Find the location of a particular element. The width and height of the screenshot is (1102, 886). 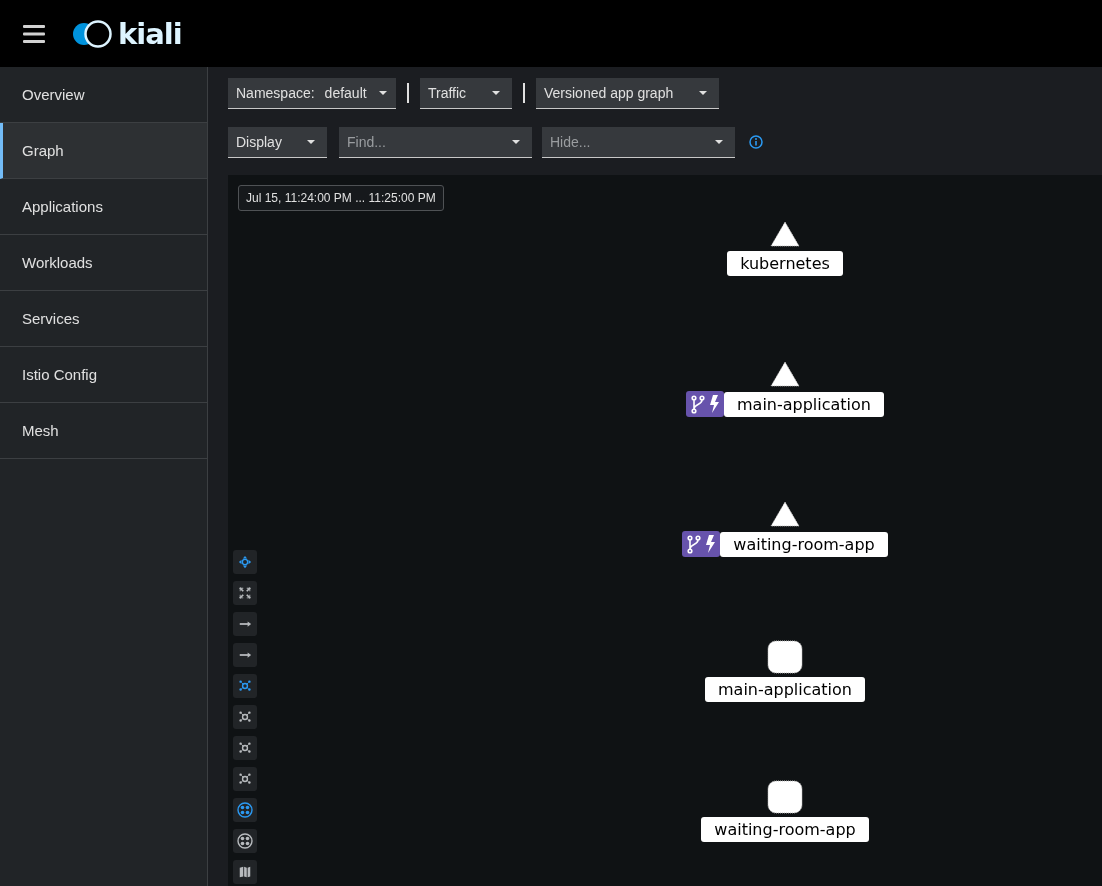

move-icon is located at coordinates (245, 562).